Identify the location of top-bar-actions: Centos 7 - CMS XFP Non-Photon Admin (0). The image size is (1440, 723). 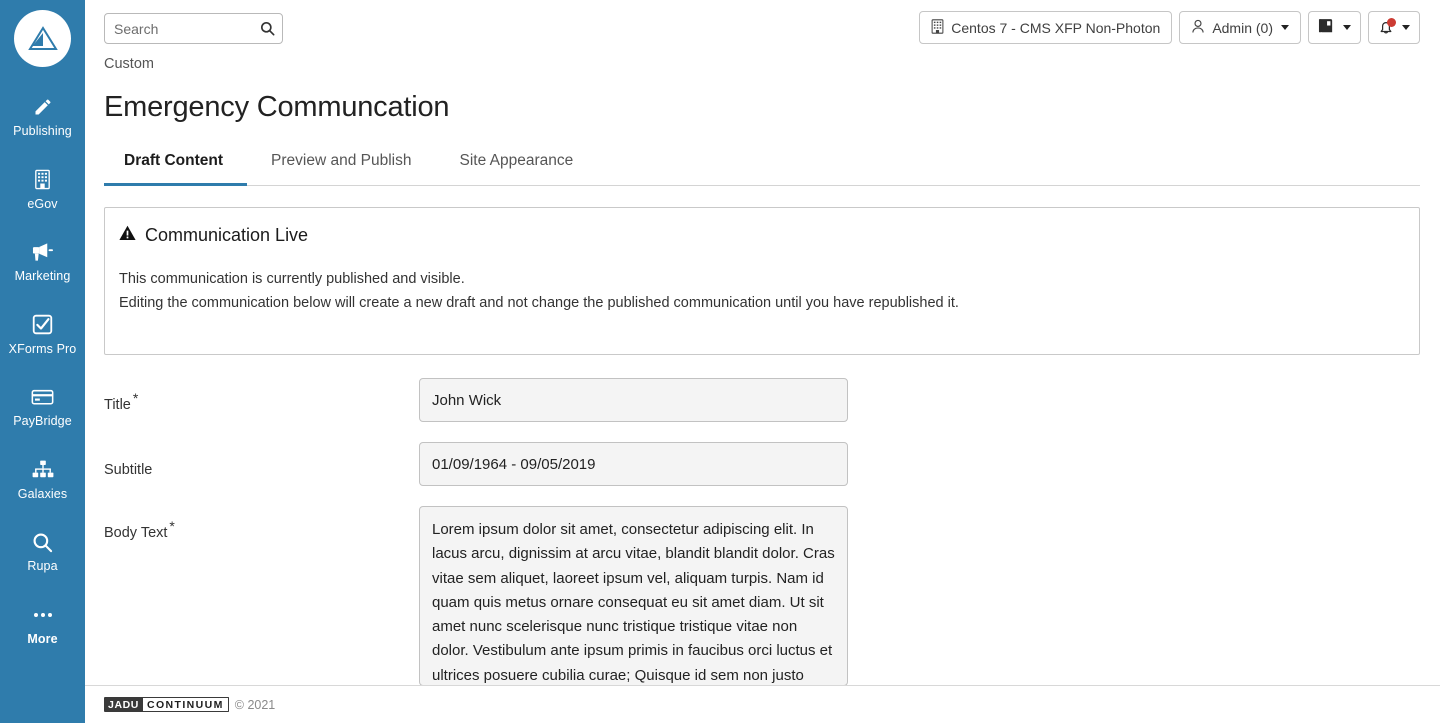
(1169, 27).